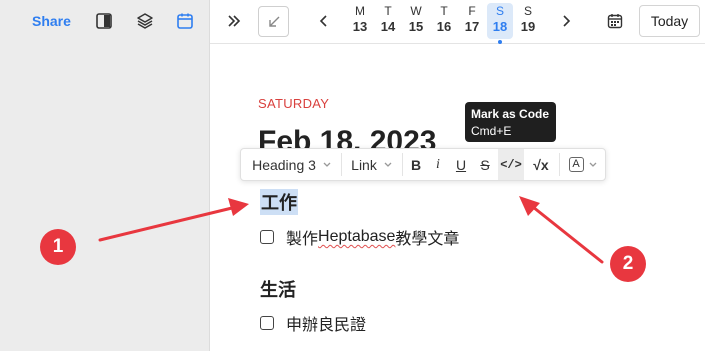 The image size is (705, 351). What do you see at coordinates (234, 21) in the screenshot?
I see `double-chevron-right-icon` at bounding box center [234, 21].